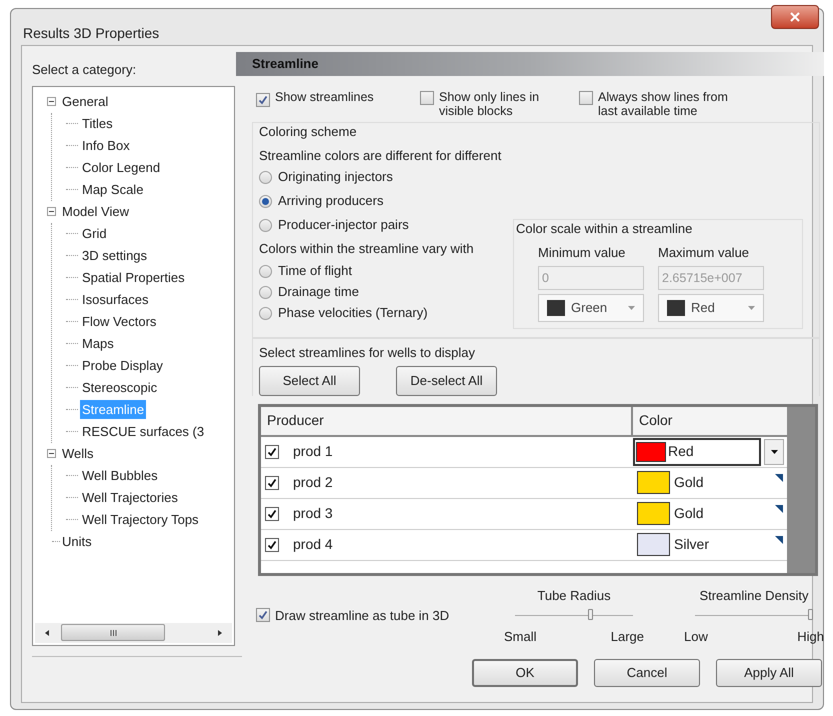 Image resolution: width=833 pixels, height=716 pixels. I want to click on section-header: Streamline, so click(530, 64).